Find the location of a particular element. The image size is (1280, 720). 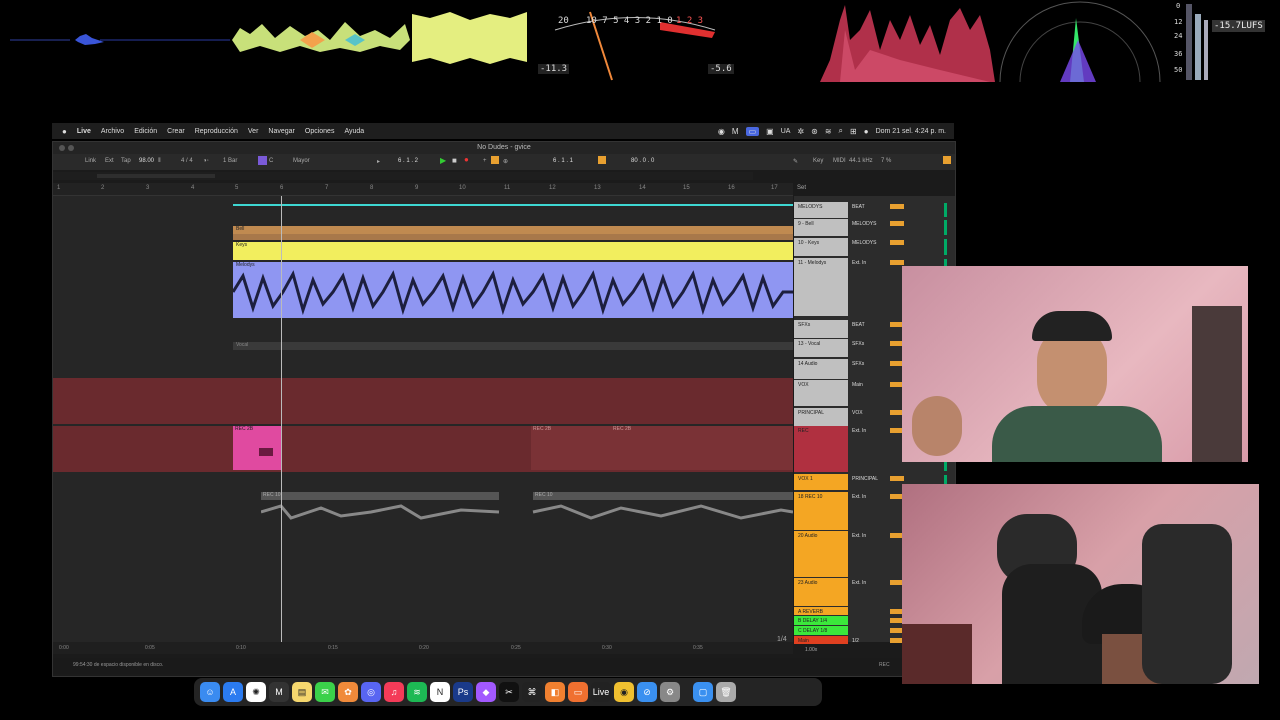

menu-navegar: Navegar is located at coordinates (281, 131).